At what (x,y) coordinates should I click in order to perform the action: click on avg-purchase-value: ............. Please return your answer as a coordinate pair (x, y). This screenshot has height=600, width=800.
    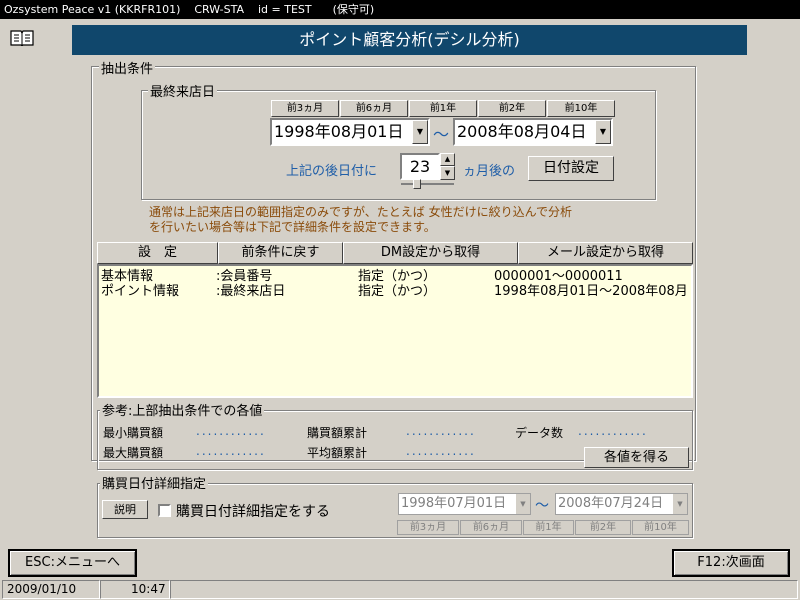
    Looking at the image, I should click on (441, 451).